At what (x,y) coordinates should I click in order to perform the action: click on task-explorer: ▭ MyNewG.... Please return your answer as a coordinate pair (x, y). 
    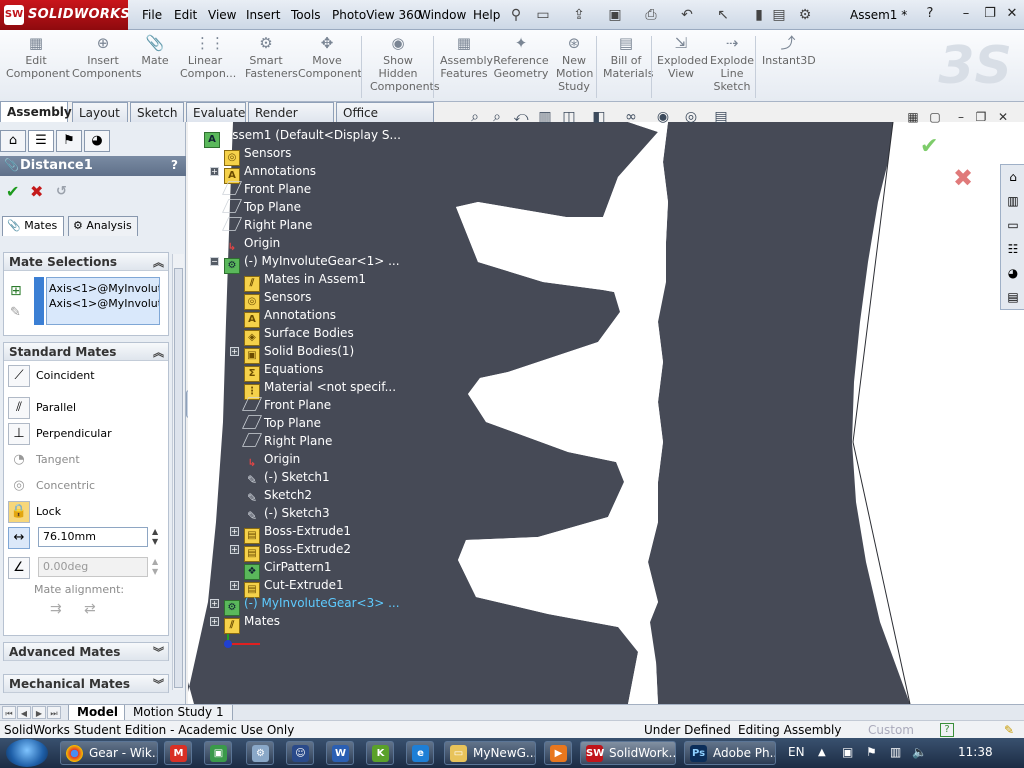
    Looking at the image, I should click on (490, 753).